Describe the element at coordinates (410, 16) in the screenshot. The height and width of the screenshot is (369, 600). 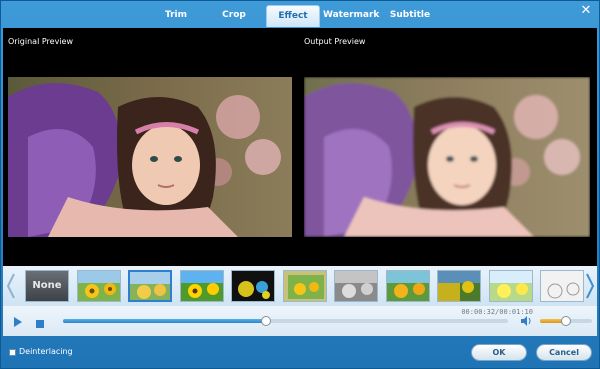
I see `tab-subtitle: Subtitle` at that location.